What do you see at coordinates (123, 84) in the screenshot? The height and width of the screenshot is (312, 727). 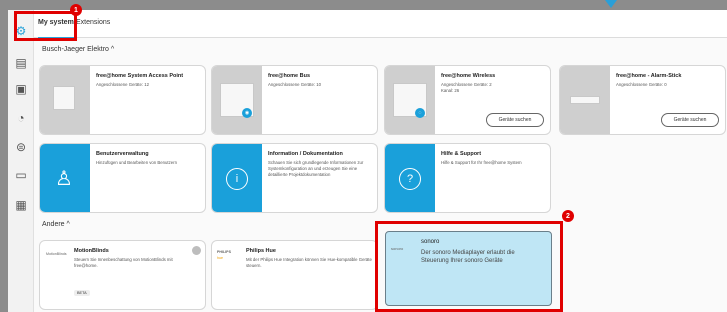 I see `card-description: Angeschlossene Geräte: 12` at bounding box center [123, 84].